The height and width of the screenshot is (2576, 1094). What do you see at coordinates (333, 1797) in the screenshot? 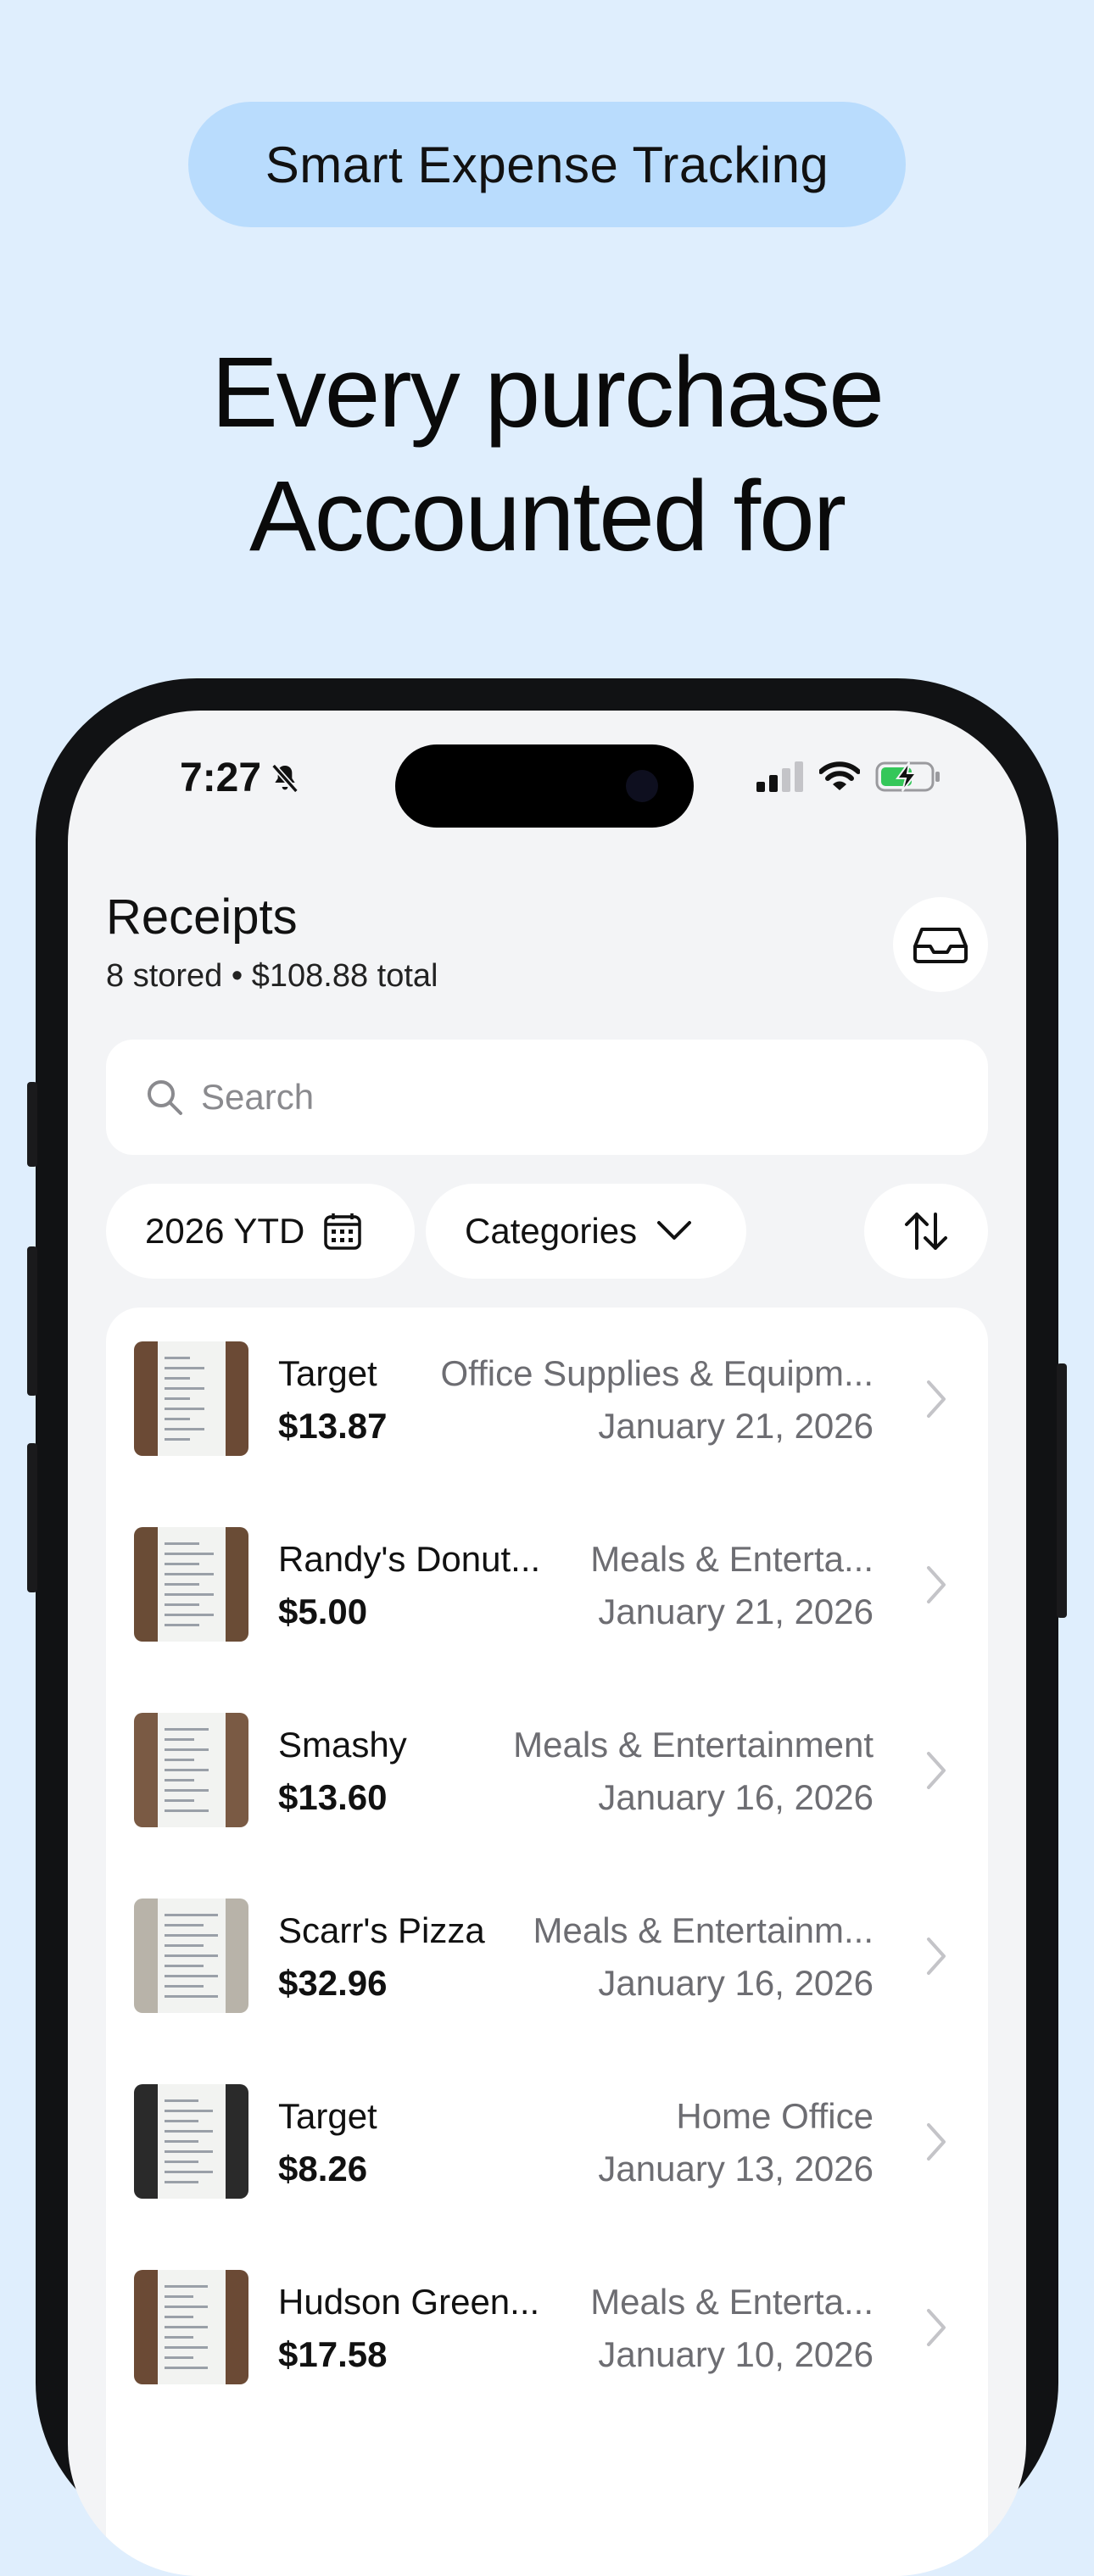
I see `receipt-amount: $13.60` at bounding box center [333, 1797].